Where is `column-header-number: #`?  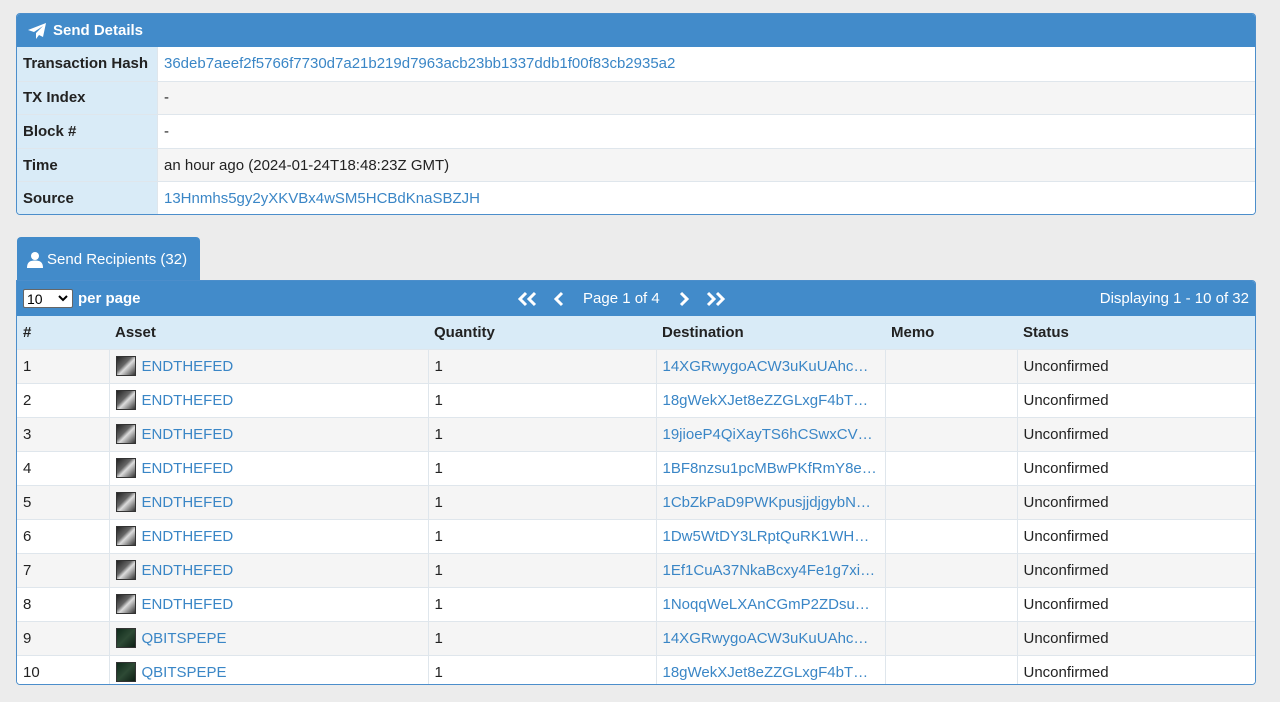 column-header-number: # is located at coordinates (63, 332).